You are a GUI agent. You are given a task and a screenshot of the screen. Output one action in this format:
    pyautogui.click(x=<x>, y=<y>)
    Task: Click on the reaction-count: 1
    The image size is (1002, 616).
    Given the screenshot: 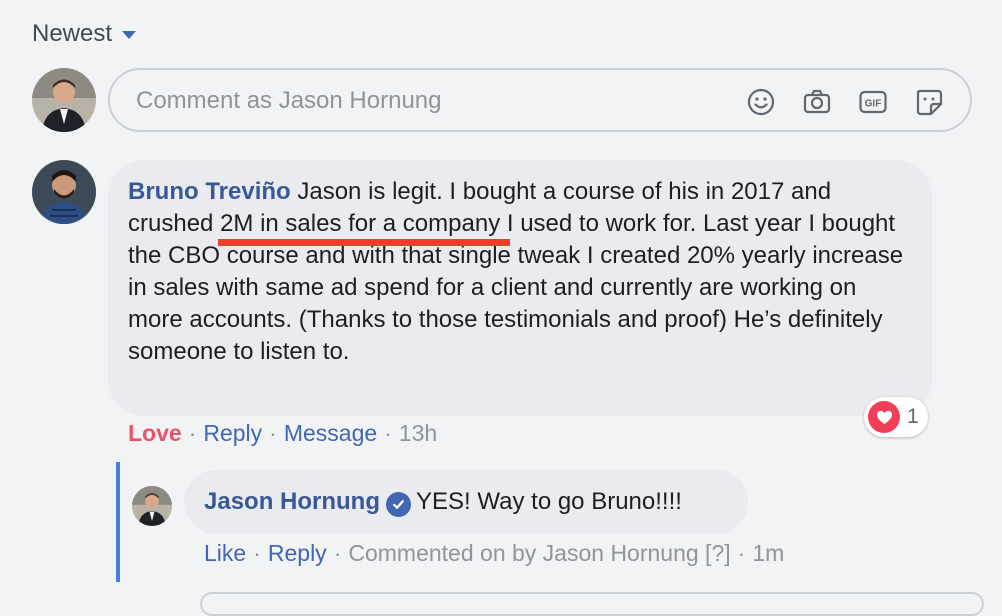 What is the action you would take?
    pyautogui.click(x=913, y=416)
    